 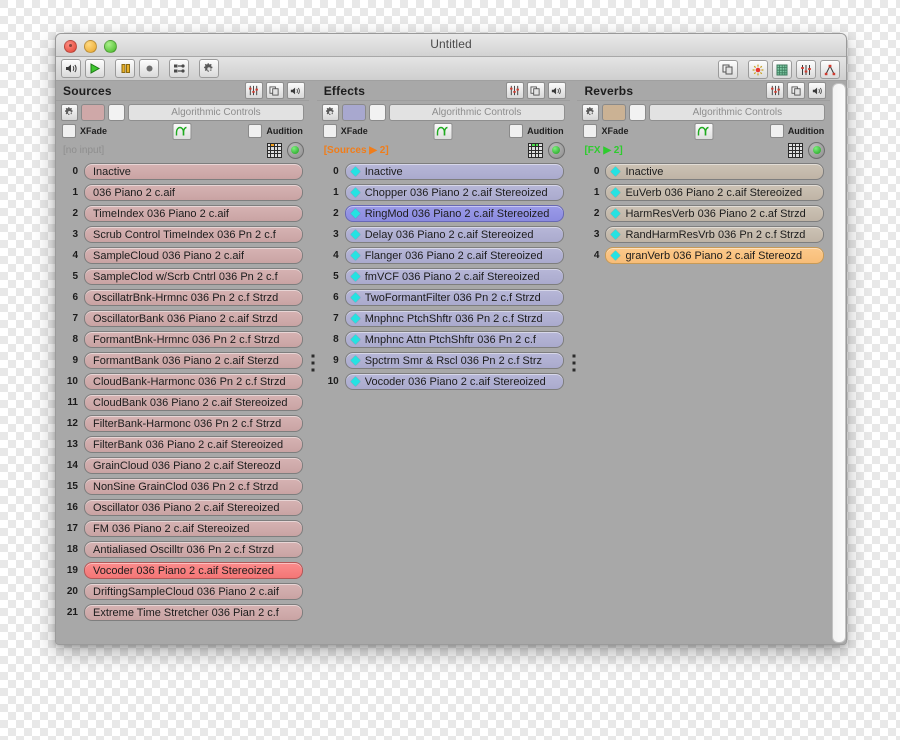 I want to click on list-item-chip: TwoFormantFilter 036 Pn 2 c.f Strzd, so click(x=454, y=297).